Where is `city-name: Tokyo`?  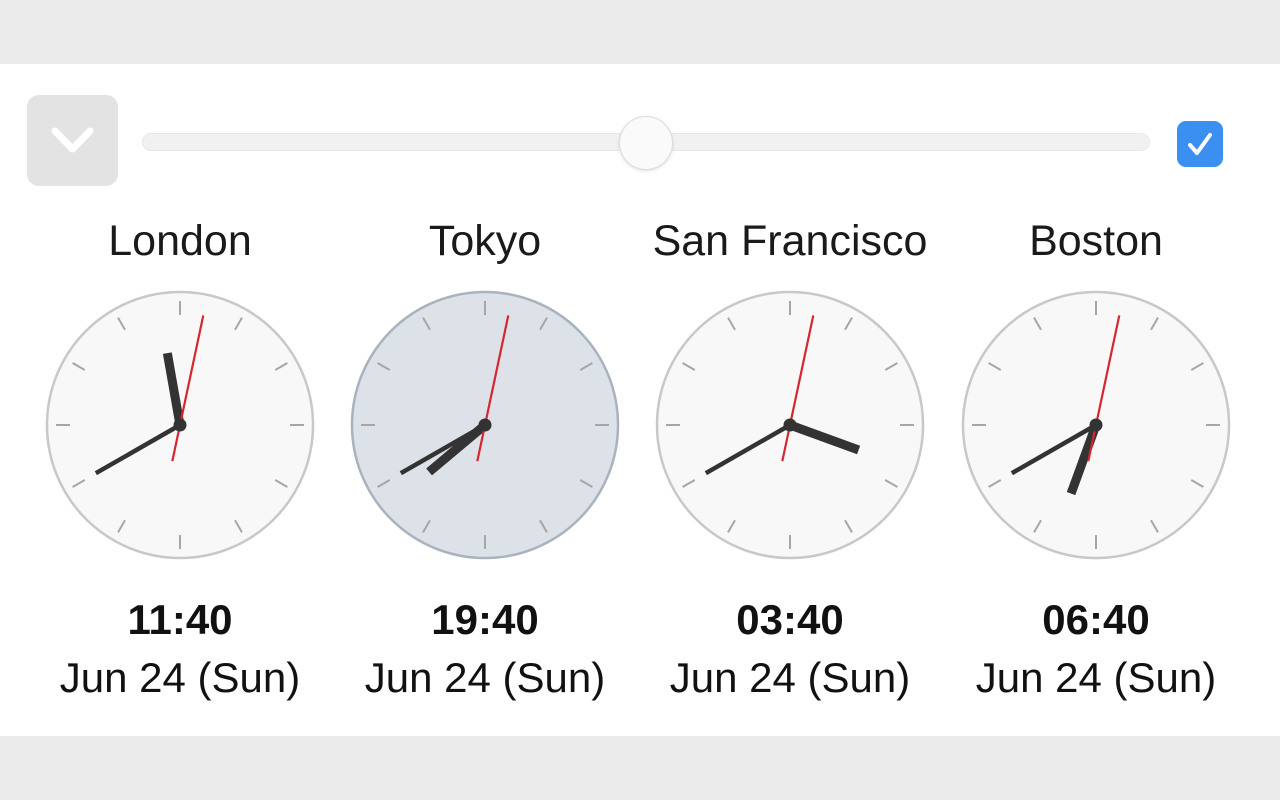 city-name: Tokyo is located at coordinates (485, 241).